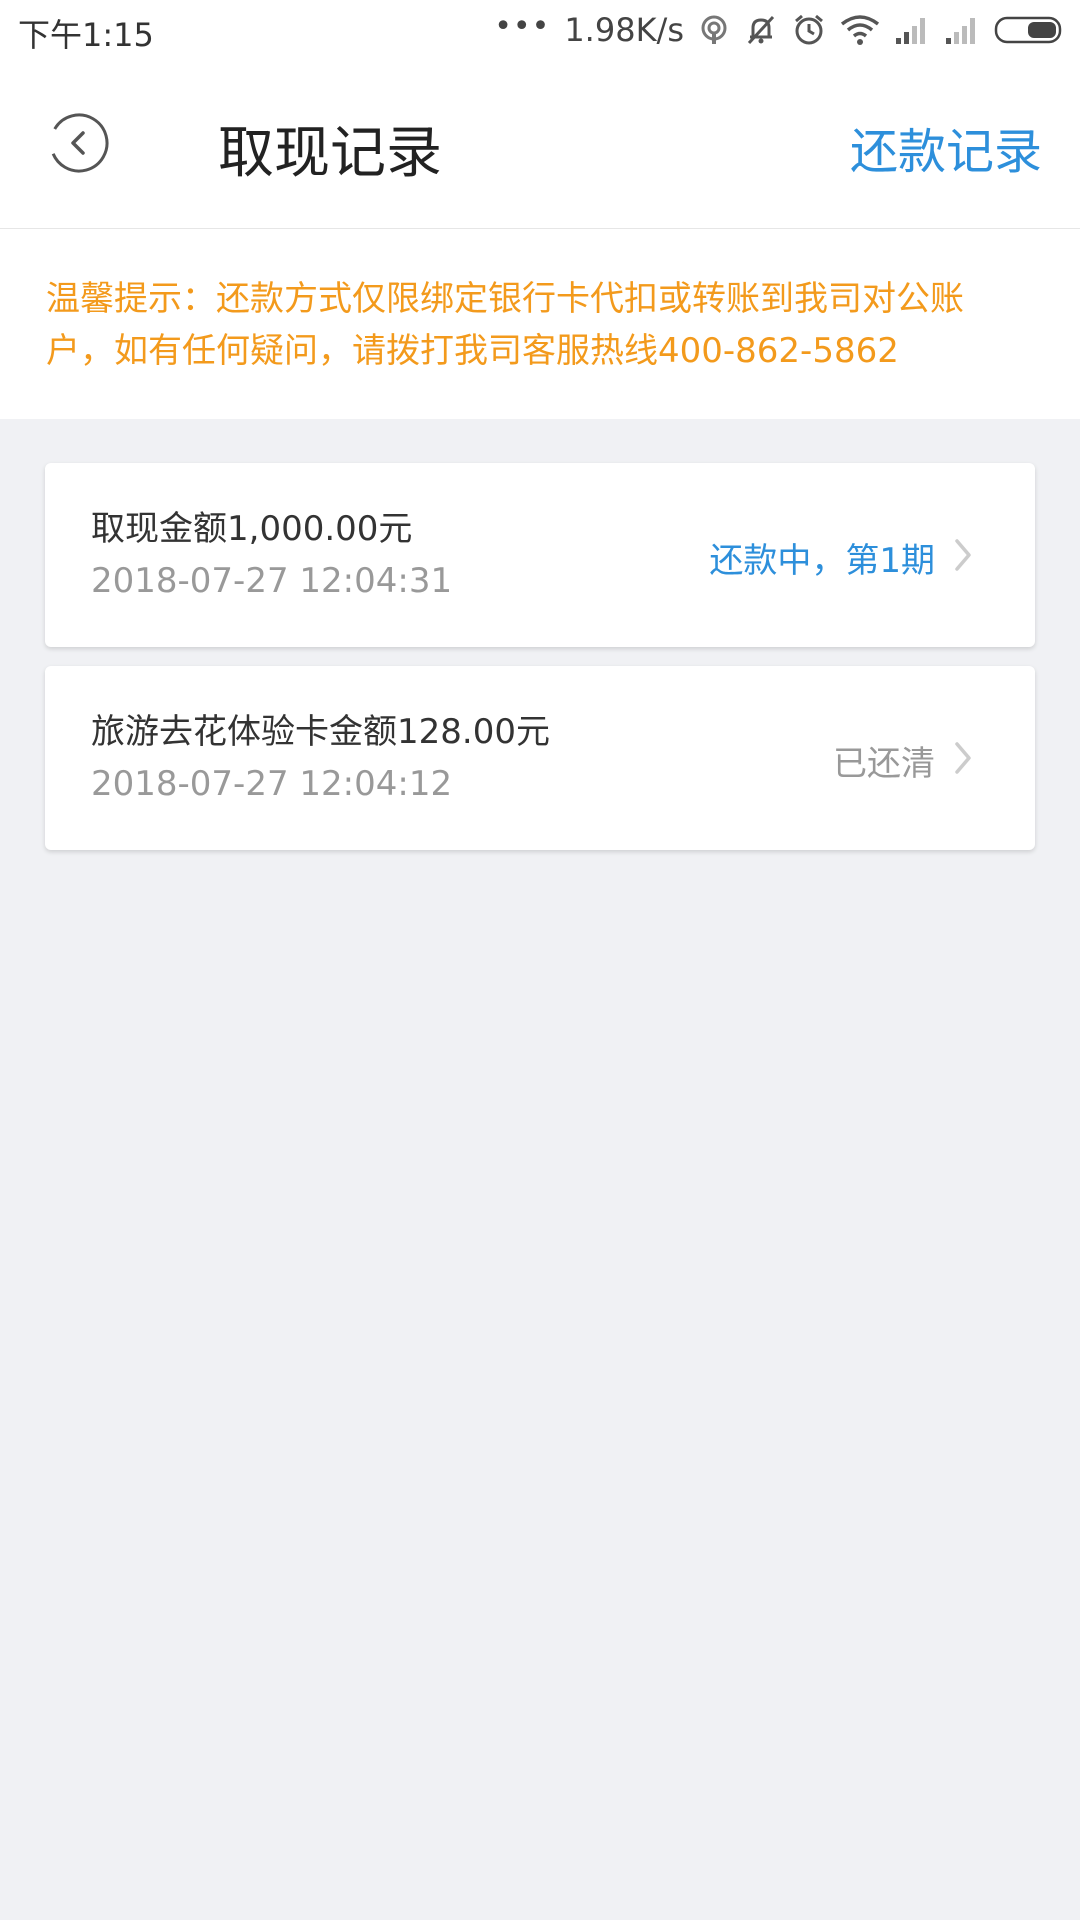 The width and height of the screenshot is (1080, 1920). What do you see at coordinates (252, 529) in the screenshot?
I see `record-title: 取现金额1,000.00元` at bounding box center [252, 529].